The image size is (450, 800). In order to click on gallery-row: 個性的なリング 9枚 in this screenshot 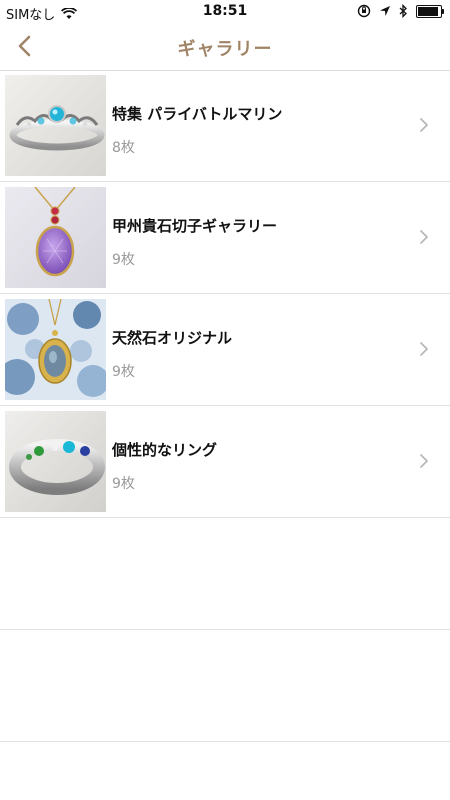, I will do `click(225, 462)`.